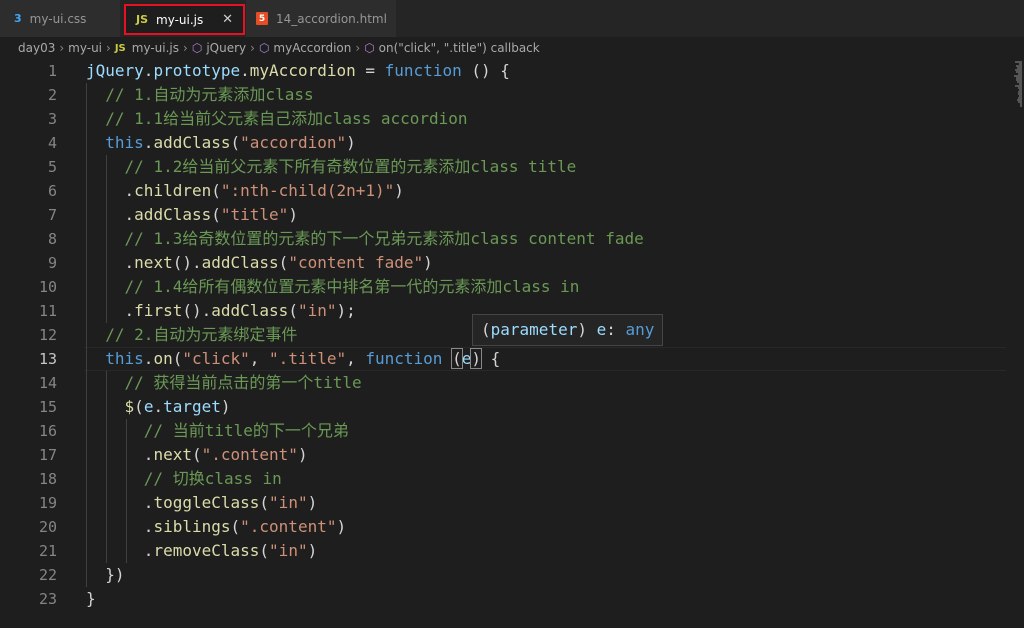 This screenshot has height=628, width=1024. Describe the element at coordinates (52, 239) in the screenshot. I see `line-number: 8` at that location.